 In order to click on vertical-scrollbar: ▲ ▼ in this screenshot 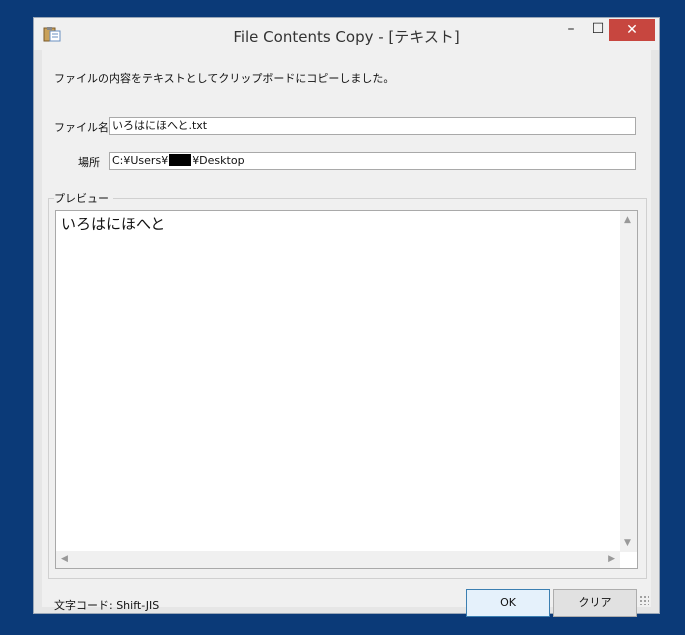, I will do `click(628, 381)`.